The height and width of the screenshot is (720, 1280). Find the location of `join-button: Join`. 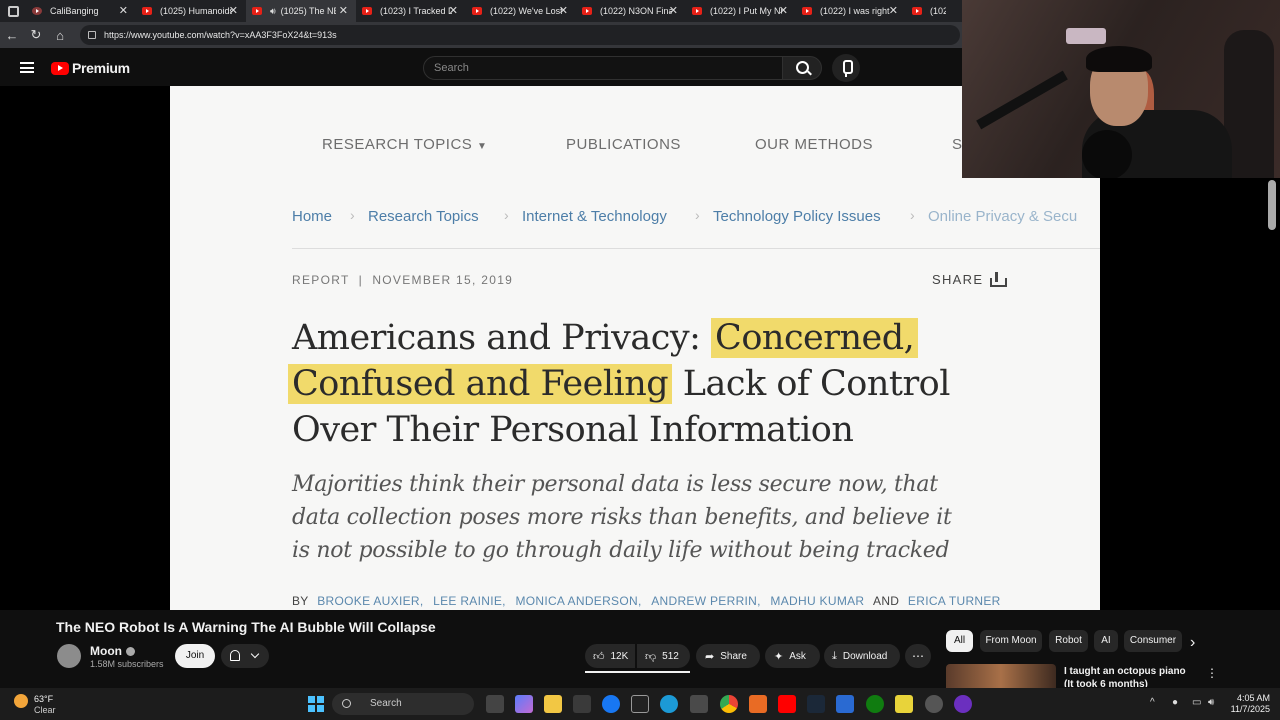

join-button: Join is located at coordinates (195, 656).